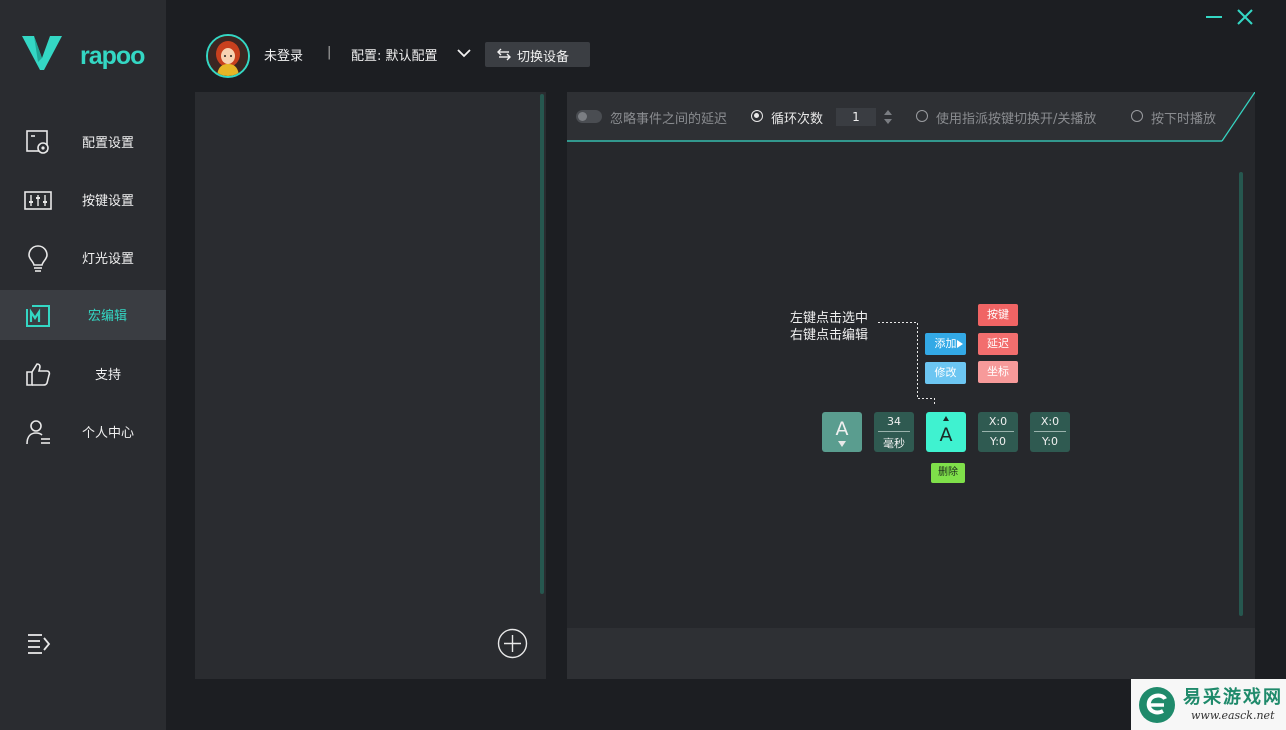  I want to click on swap-arrows-icon, so click(504, 54).